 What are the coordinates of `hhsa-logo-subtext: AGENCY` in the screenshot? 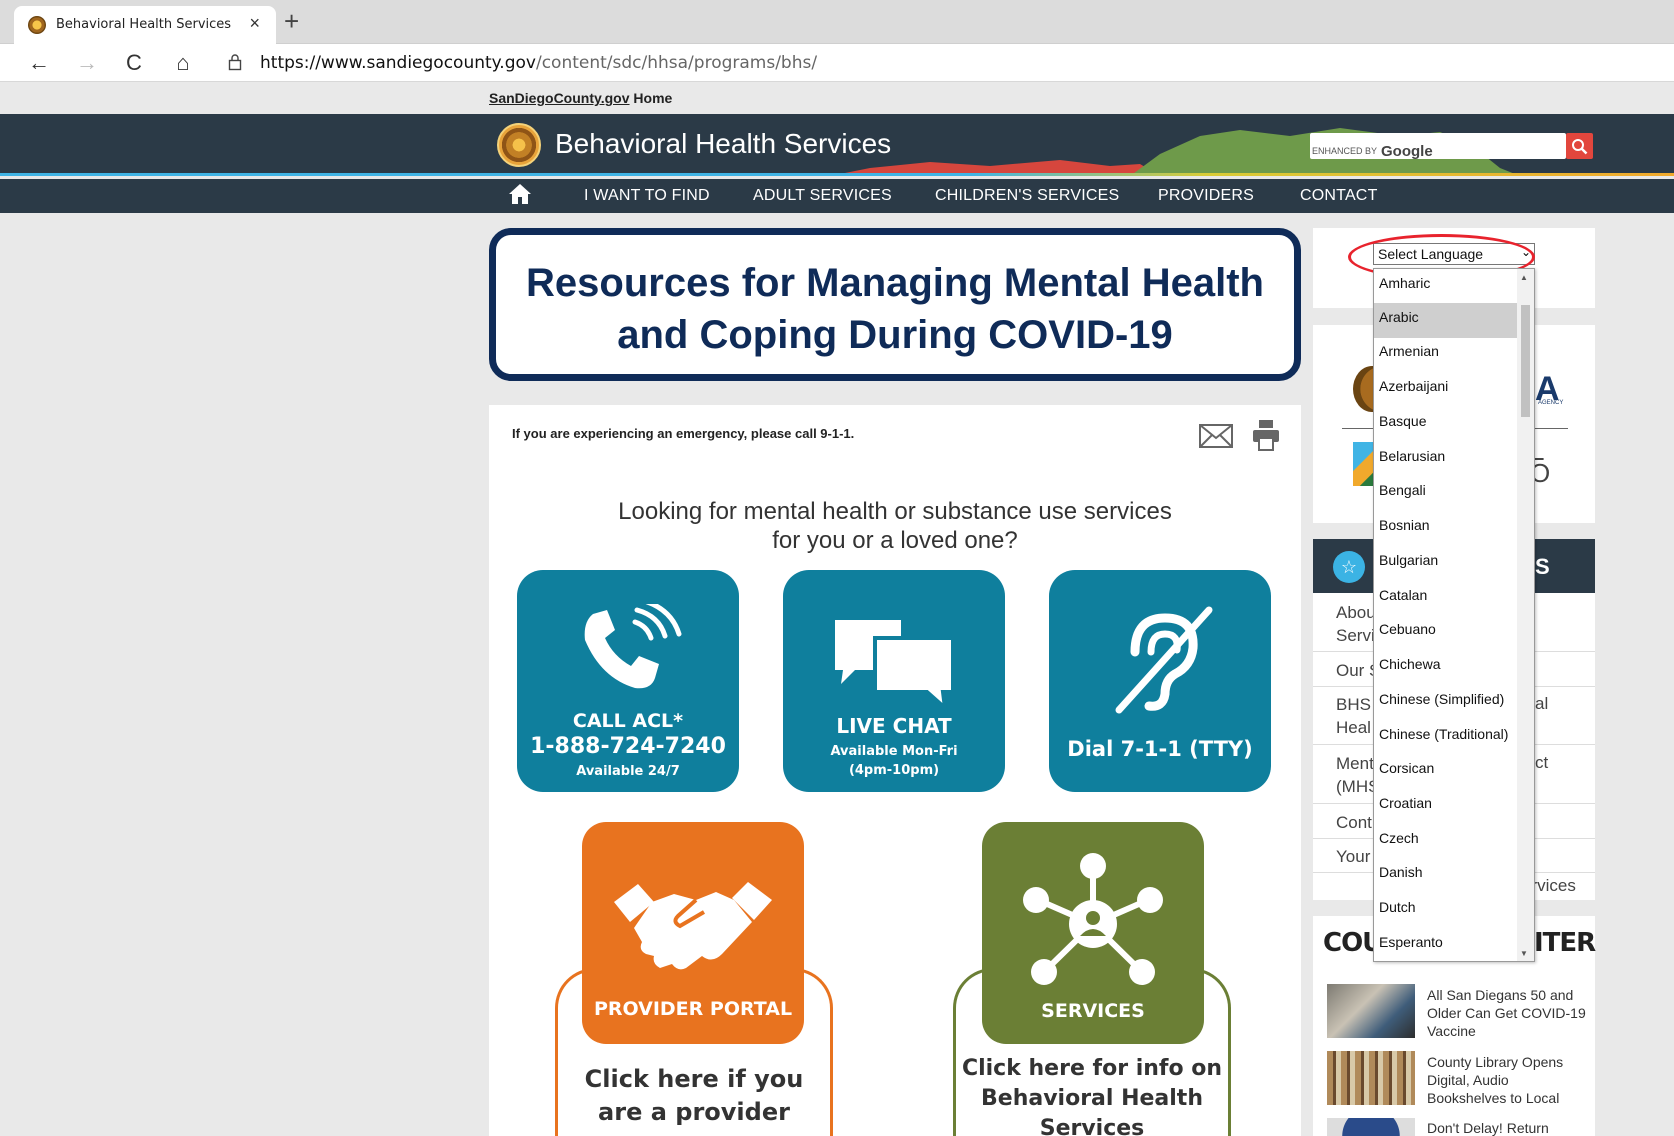 It's located at (1551, 403).